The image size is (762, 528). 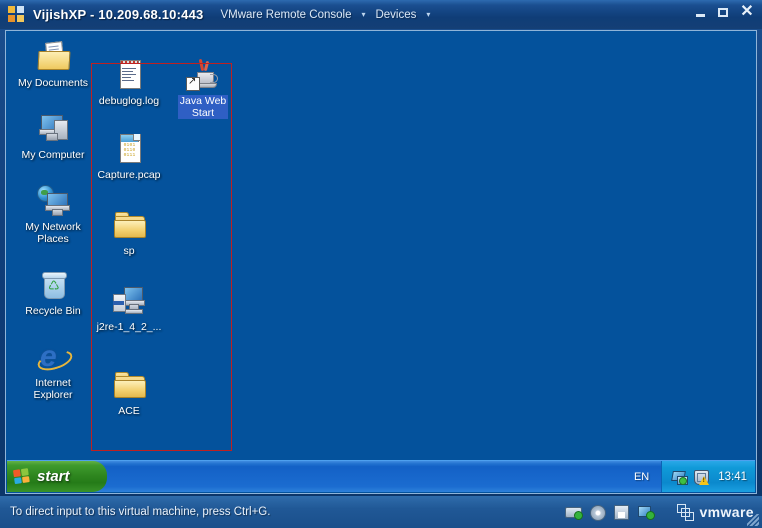 What do you see at coordinates (53, 155) in the screenshot?
I see `desktop-icon-label: My Computer` at bounding box center [53, 155].